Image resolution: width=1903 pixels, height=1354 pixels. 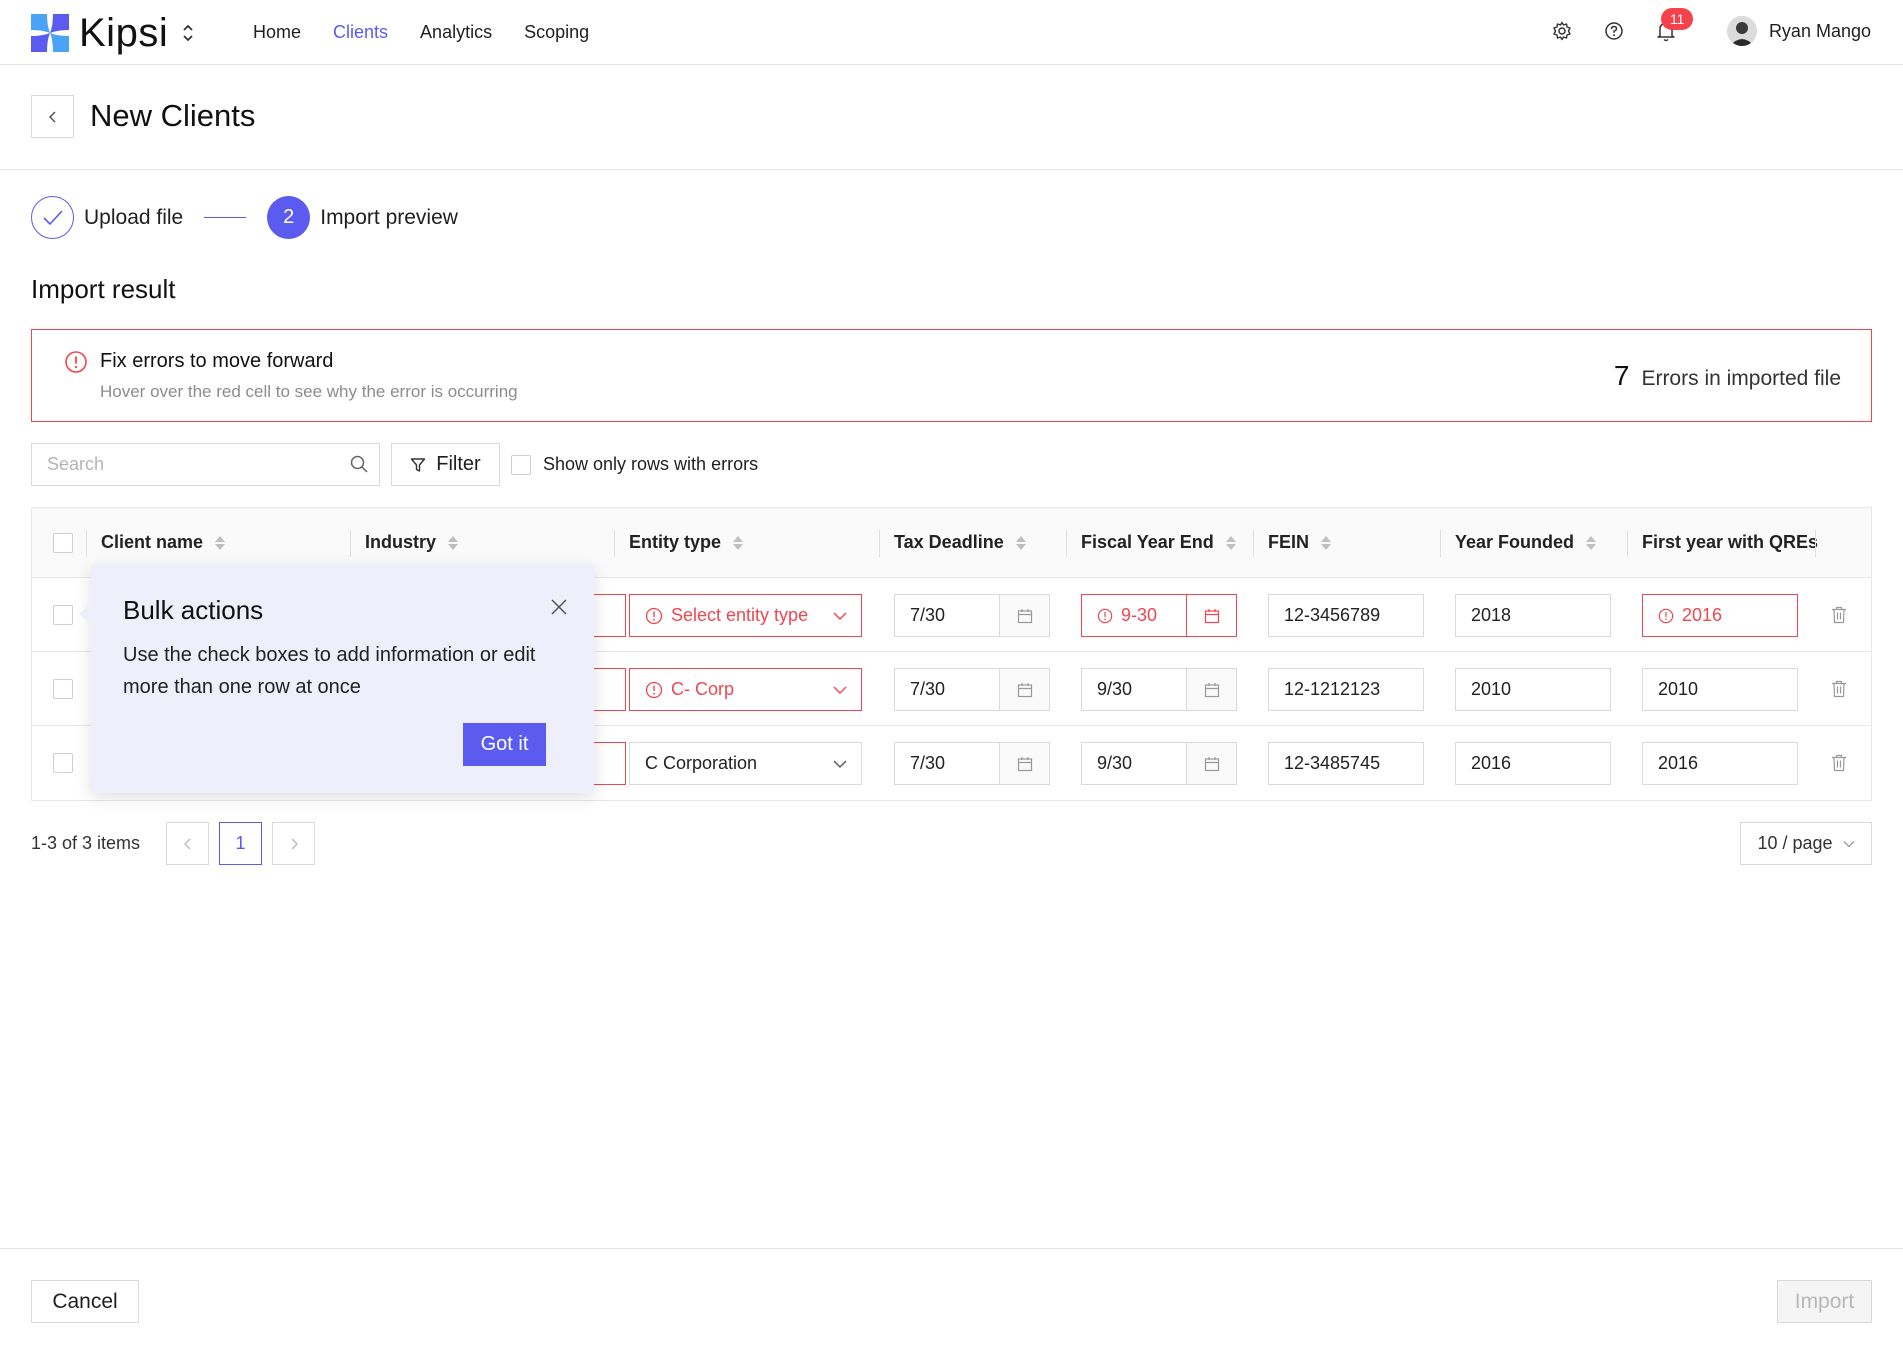 I want to click on filter-button: Filter, so click(x=445, y=464).